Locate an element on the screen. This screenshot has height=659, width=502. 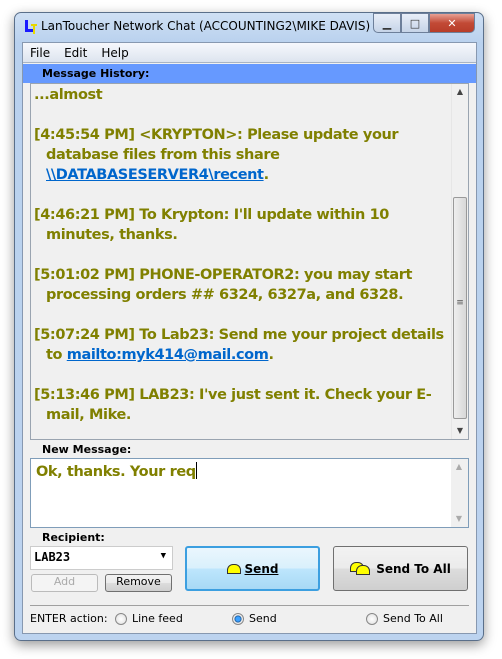
envelopes-icon is located at coordinates (361, 568).